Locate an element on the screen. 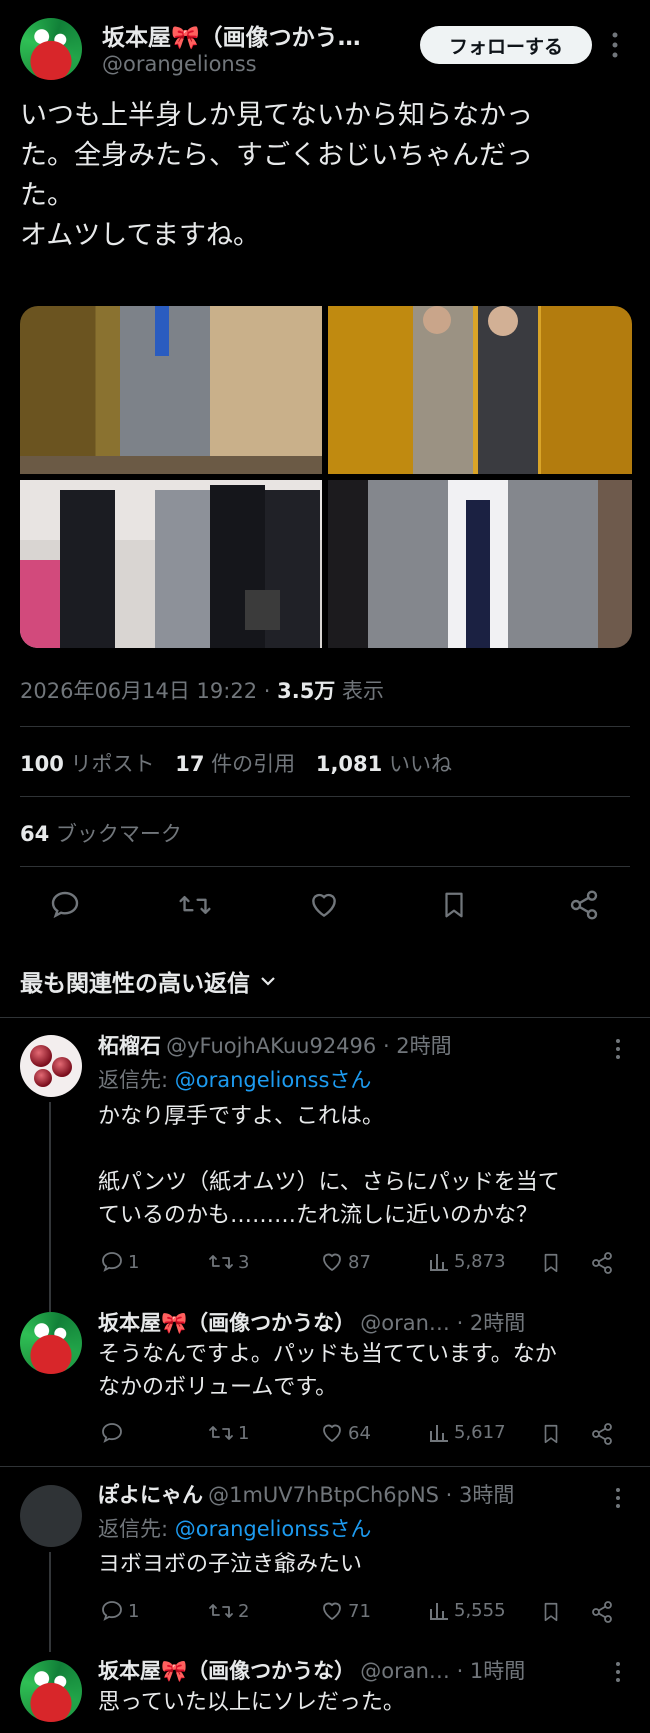 Image resolution: width=650 pixels, height=1733 pixels. reply-to: 返信先: @orangelionssさん is located at coordinates (234, 1079).